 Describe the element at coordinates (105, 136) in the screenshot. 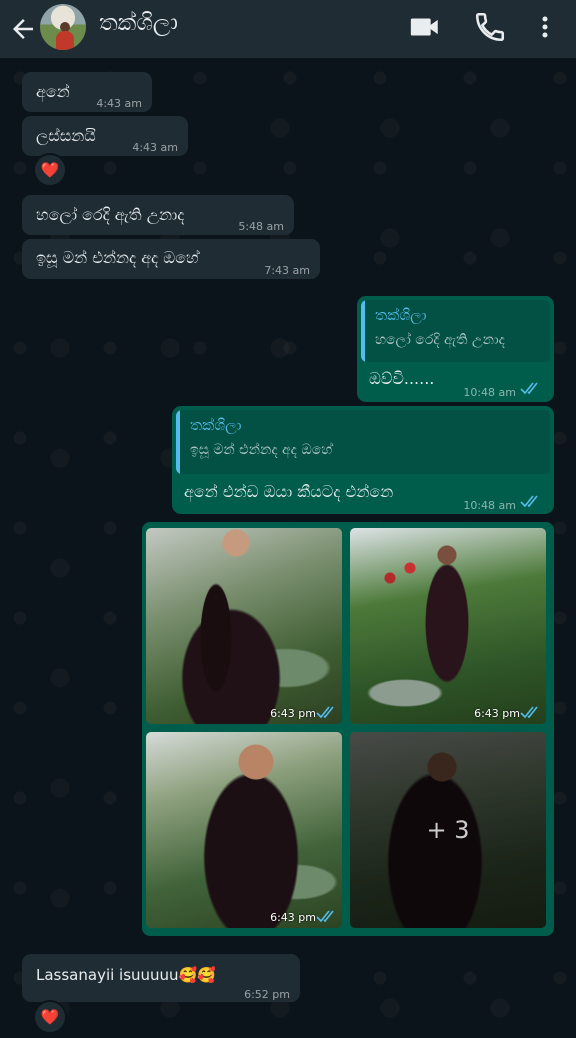

I see `message-incoming: ලස්සනයි 4:43 am` at that location.